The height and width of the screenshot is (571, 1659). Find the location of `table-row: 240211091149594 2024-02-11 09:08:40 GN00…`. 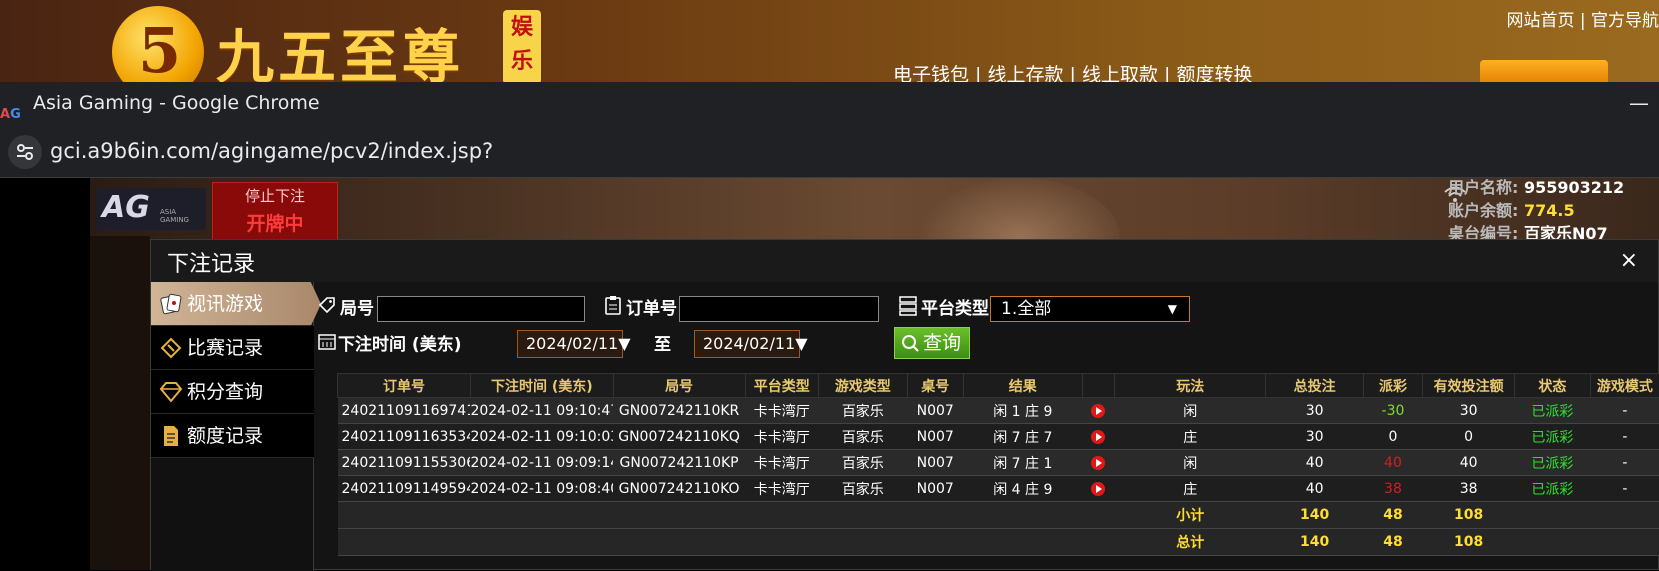

table-row: 240211091149594 2024-02-11 09:08:40 GN00… is located at coordinates (998, 489).